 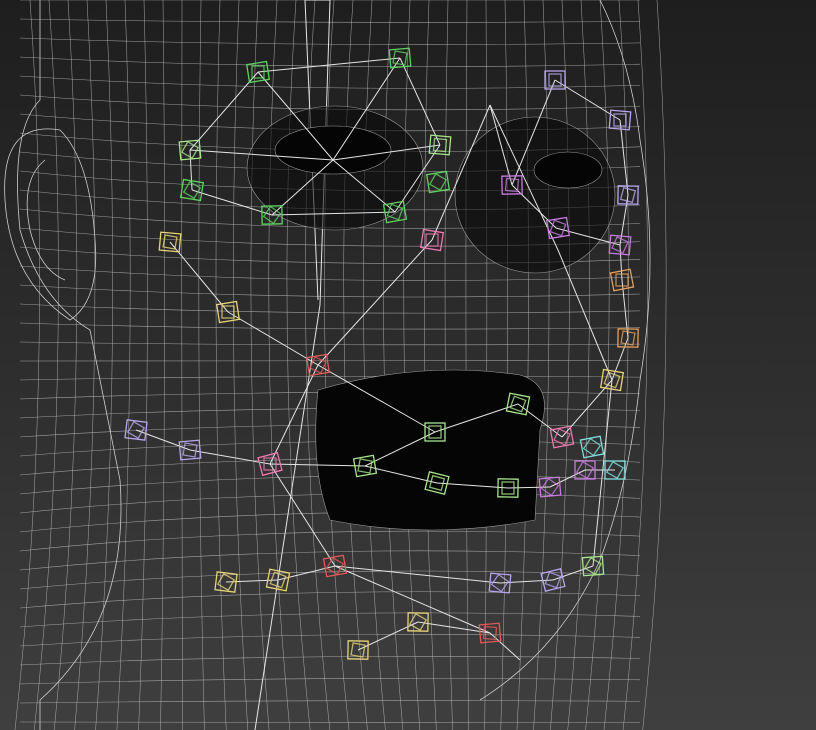 I want to click on right-eye-socket, so click(x=535, y=195).